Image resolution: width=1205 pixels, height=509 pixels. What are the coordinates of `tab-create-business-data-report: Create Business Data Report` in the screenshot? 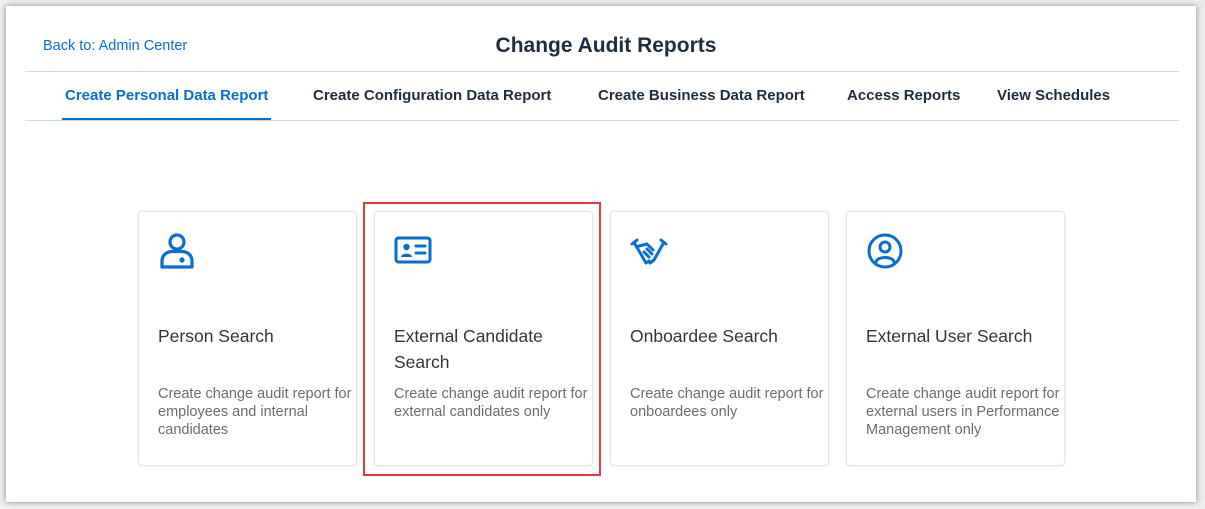 It's located at (701, 96).